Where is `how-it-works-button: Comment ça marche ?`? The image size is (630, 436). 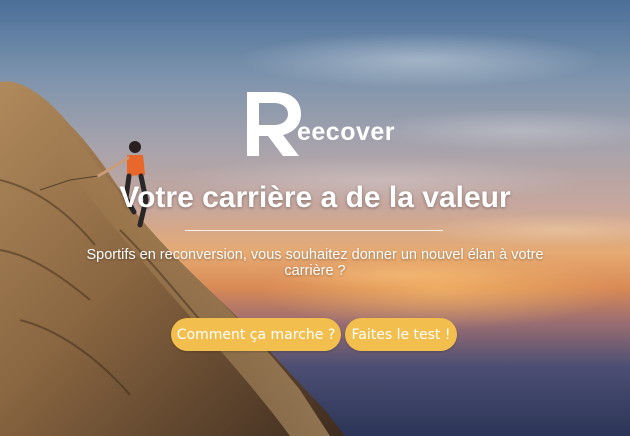
how-it-works-button: Comment ça marche ? is located at coordinates (256, 334).